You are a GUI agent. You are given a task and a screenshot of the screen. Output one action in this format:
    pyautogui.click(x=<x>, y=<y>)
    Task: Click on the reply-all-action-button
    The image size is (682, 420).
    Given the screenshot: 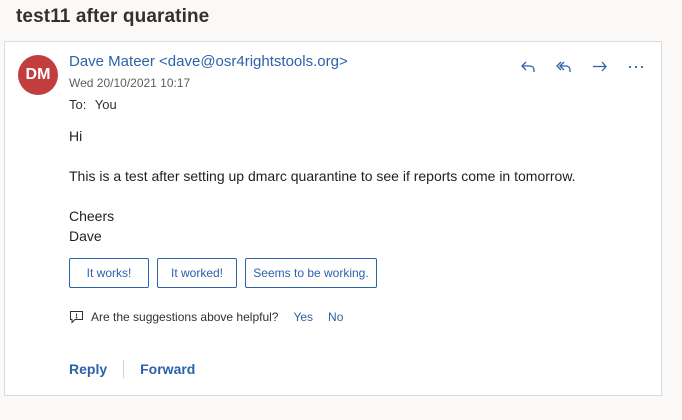 What is the action you would take?
    pyautogui.click(x=564, y=67)
    